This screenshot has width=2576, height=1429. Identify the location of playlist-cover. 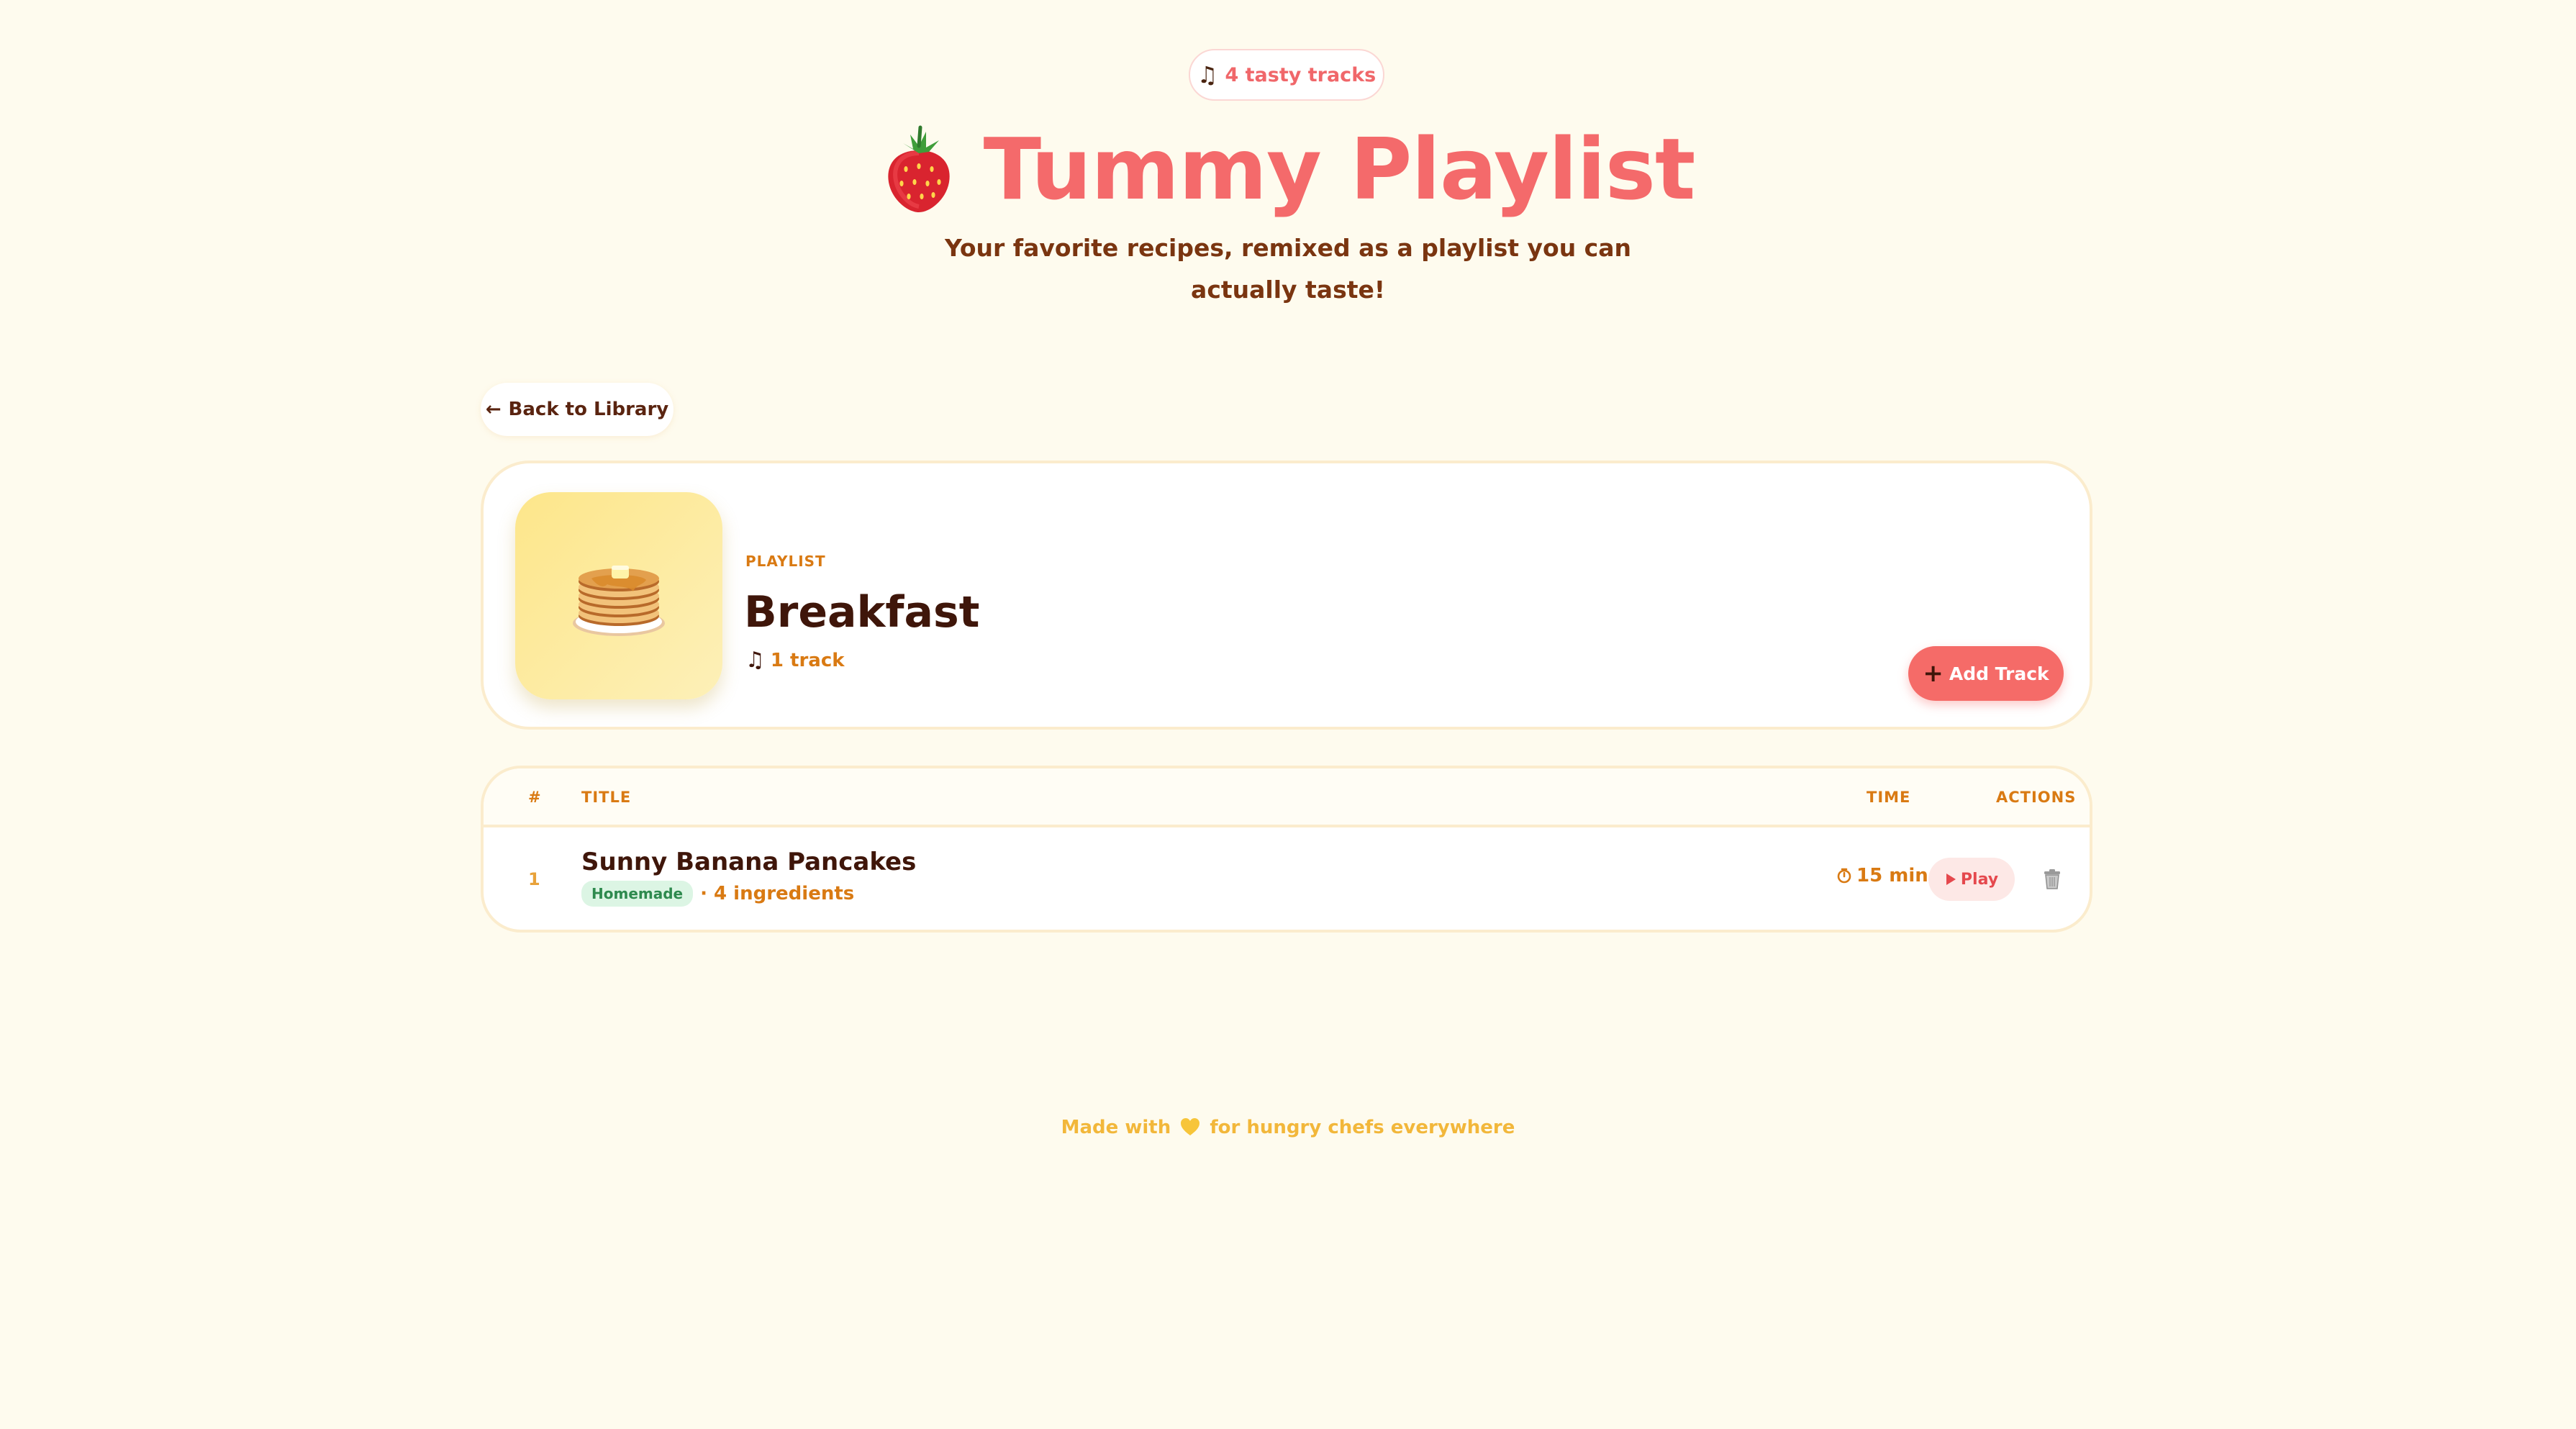
(618, 595).